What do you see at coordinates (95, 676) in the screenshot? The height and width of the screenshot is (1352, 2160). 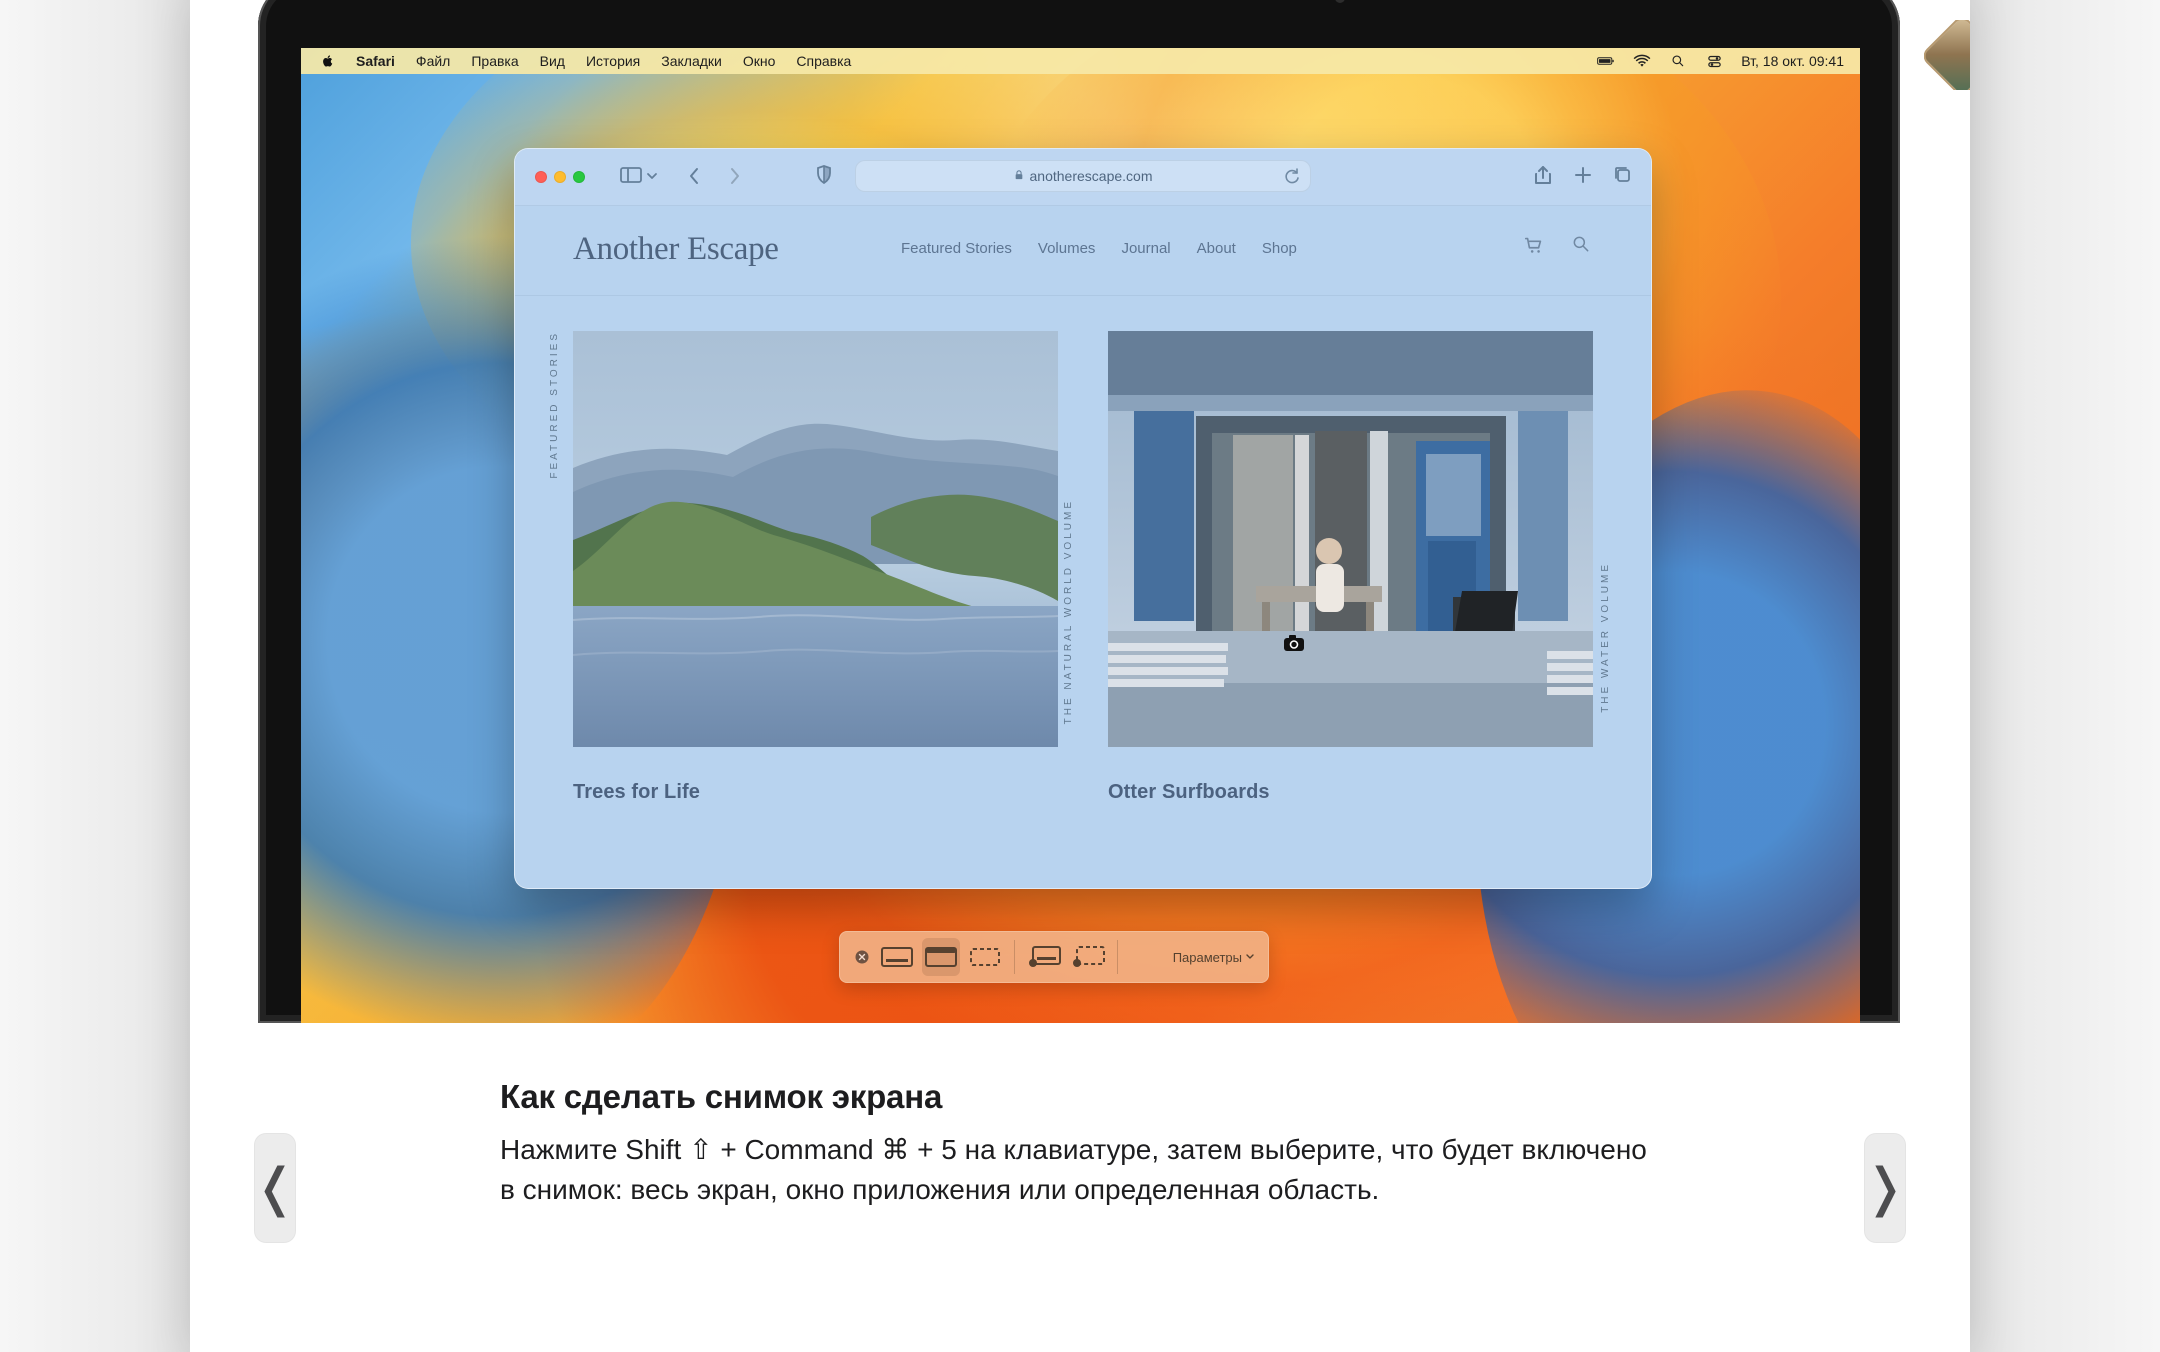 I see `page-background-left` at bounding box center [95, 676].